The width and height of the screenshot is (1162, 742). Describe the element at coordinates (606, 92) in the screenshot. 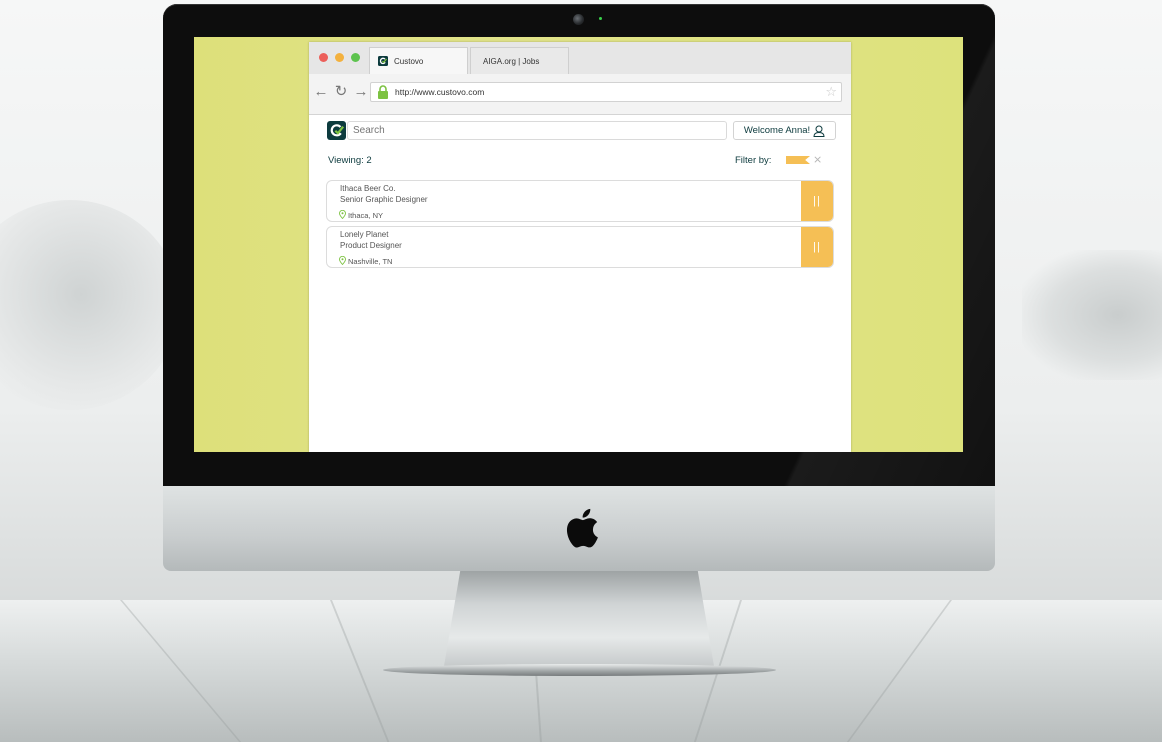

I see `address-bar: http://www.custovo.com ☆` at that location.